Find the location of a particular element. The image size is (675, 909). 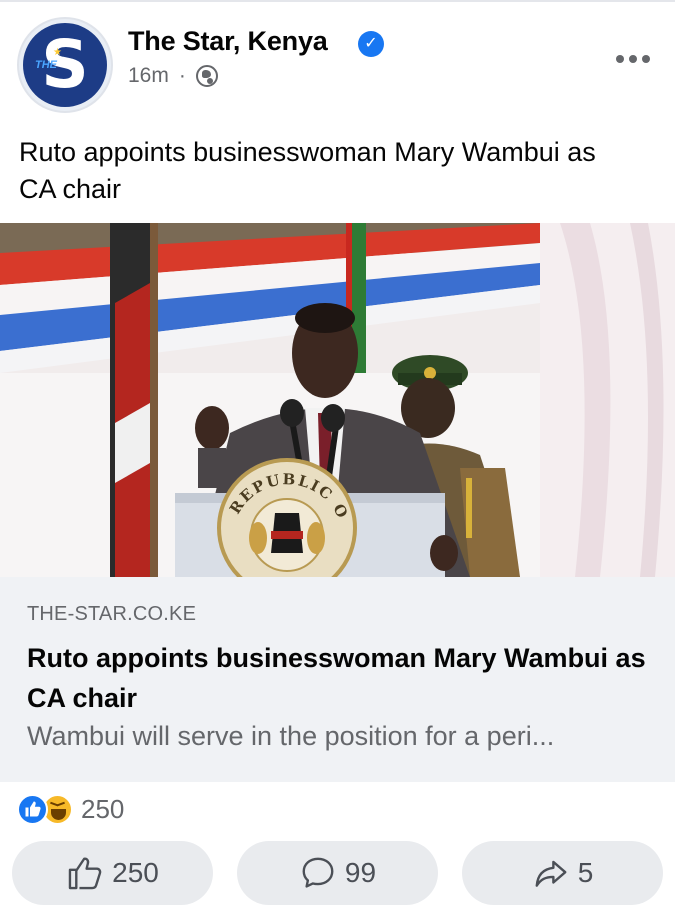

star-icon: ★ is located at coordinates (57, 52).